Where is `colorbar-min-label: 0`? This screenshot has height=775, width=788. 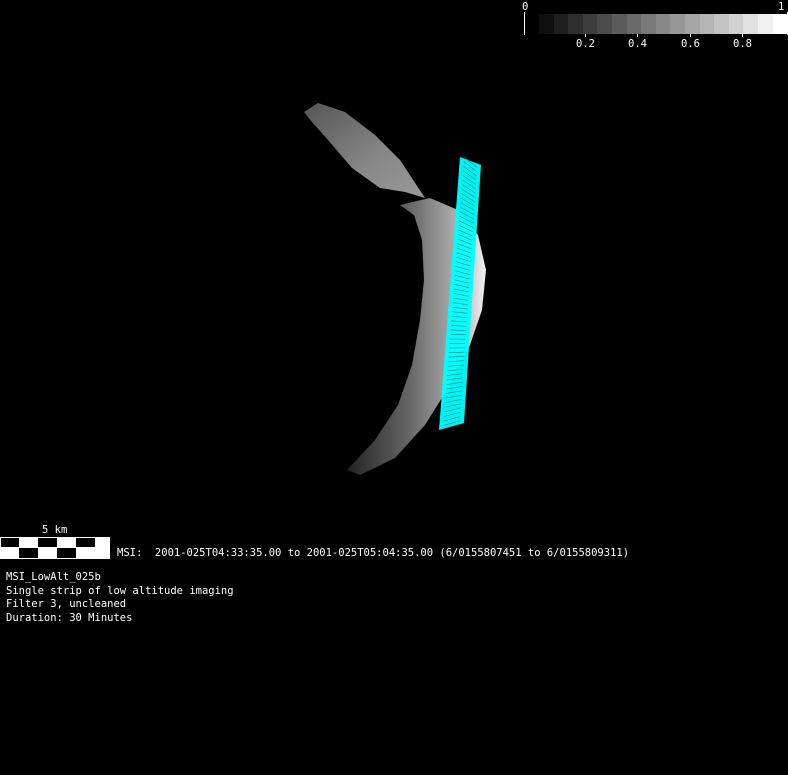
colorbar-min-label: 0 is located at coordinates (525, 7).